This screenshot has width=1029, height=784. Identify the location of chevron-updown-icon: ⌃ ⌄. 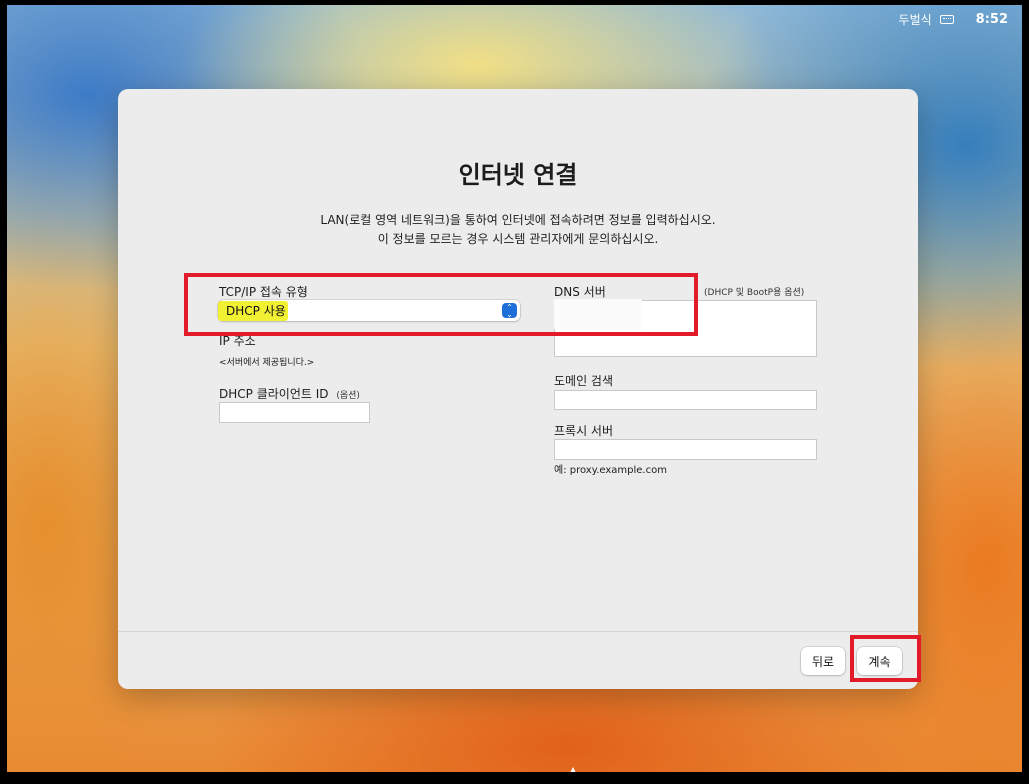
(509, 310).